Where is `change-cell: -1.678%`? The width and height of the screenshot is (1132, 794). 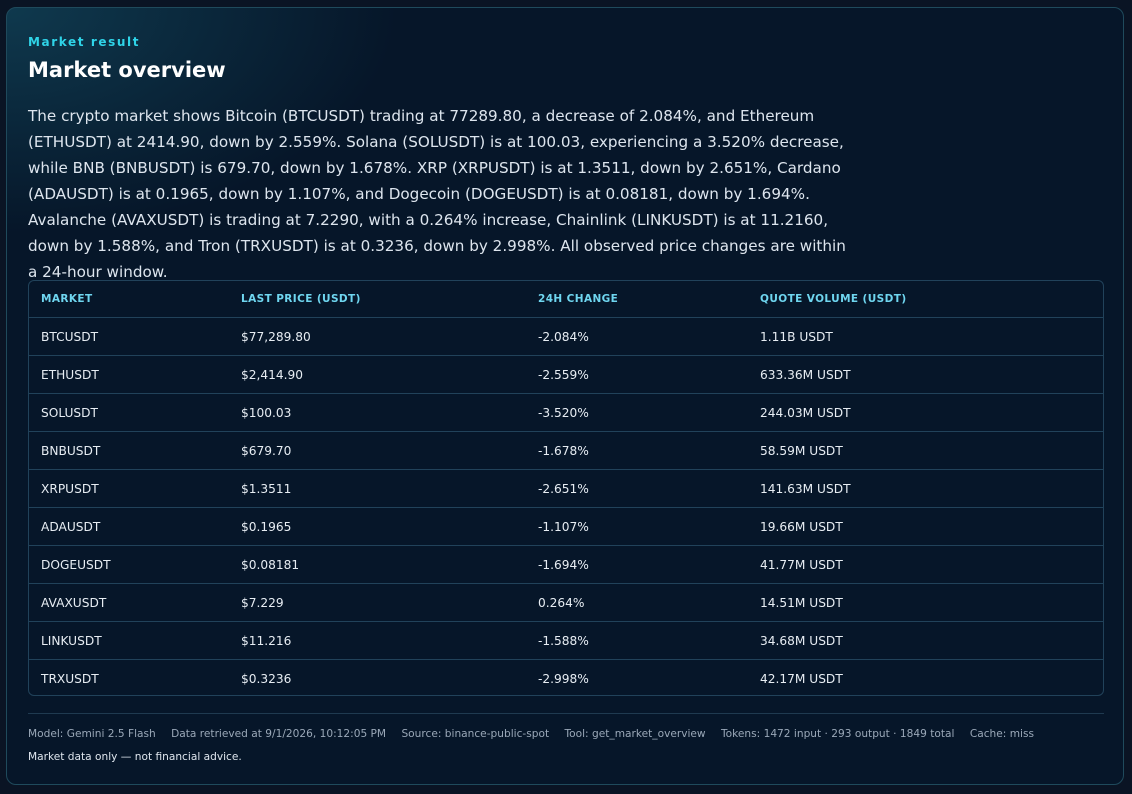
change-cell: -1.678% is located at coordinates (637, 450).